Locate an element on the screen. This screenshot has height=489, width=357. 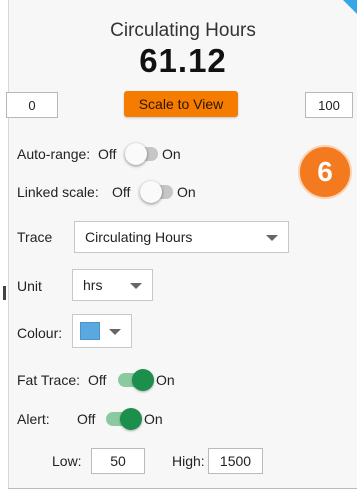
auto-range-off-label: Off is located at coordinates (107, 154).